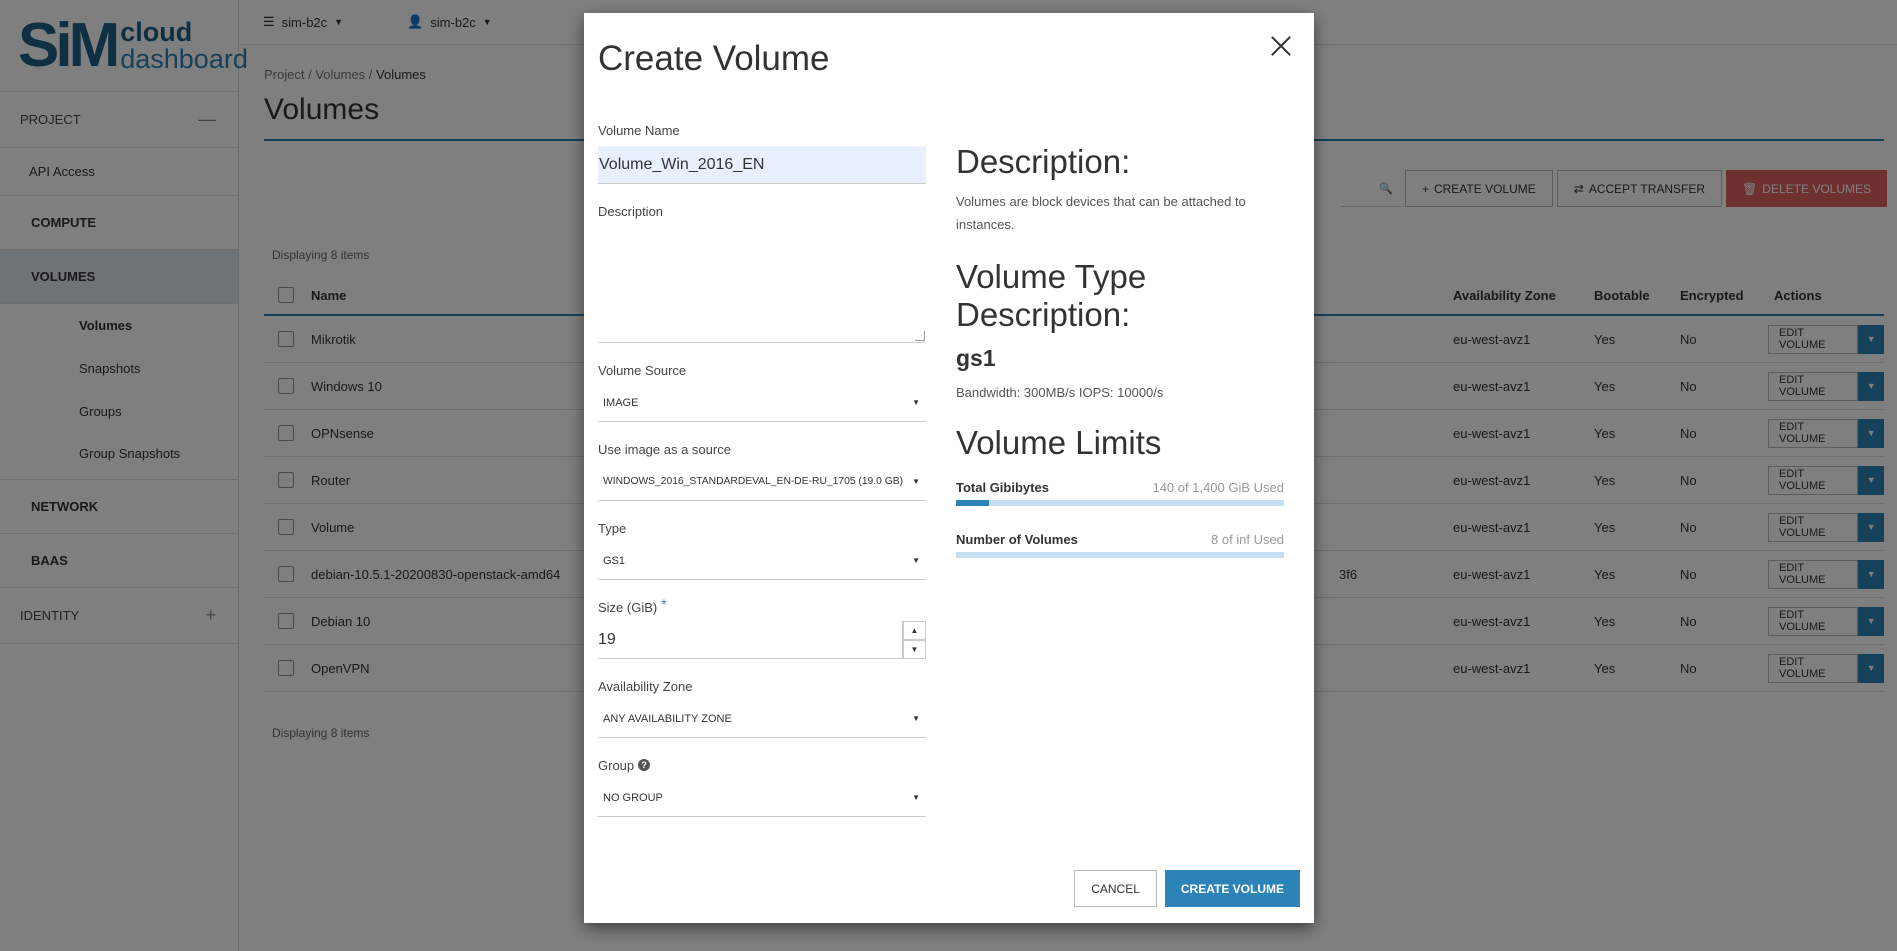 The image size is (1897, 951). What do you see at coordinates (1120, 545) in the screenshot?
I see `limit-row: Number of Volumes 8 of inf Used` at bounding box center [1120, 545].